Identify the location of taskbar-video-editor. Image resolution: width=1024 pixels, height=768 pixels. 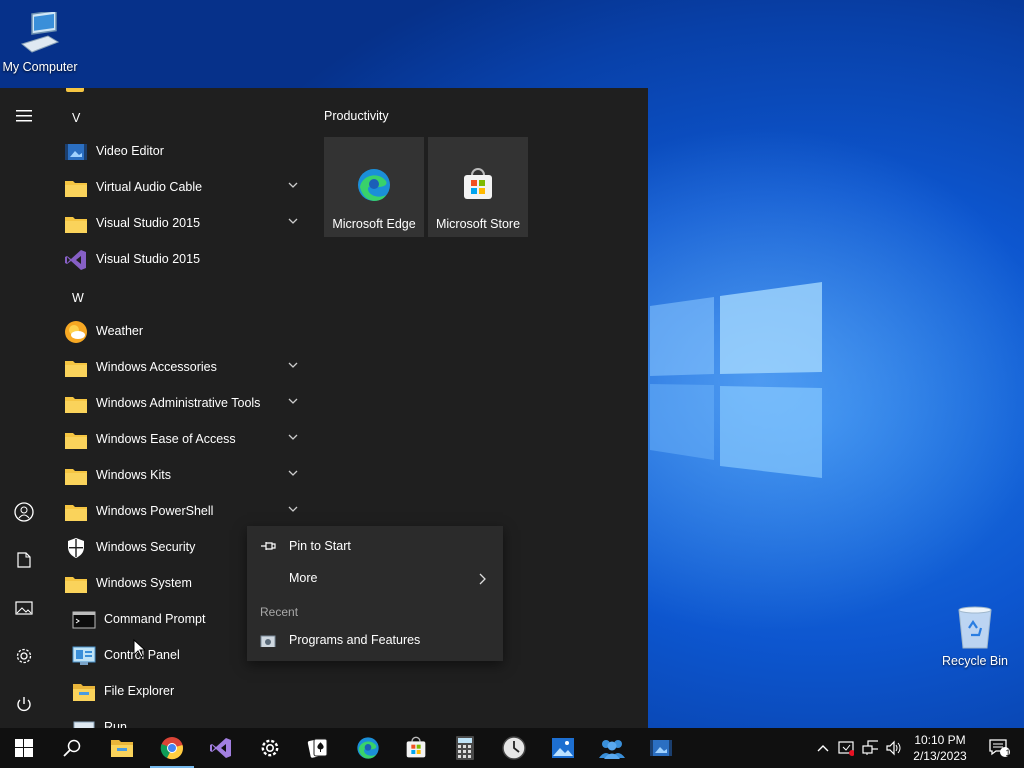
(661, 748).